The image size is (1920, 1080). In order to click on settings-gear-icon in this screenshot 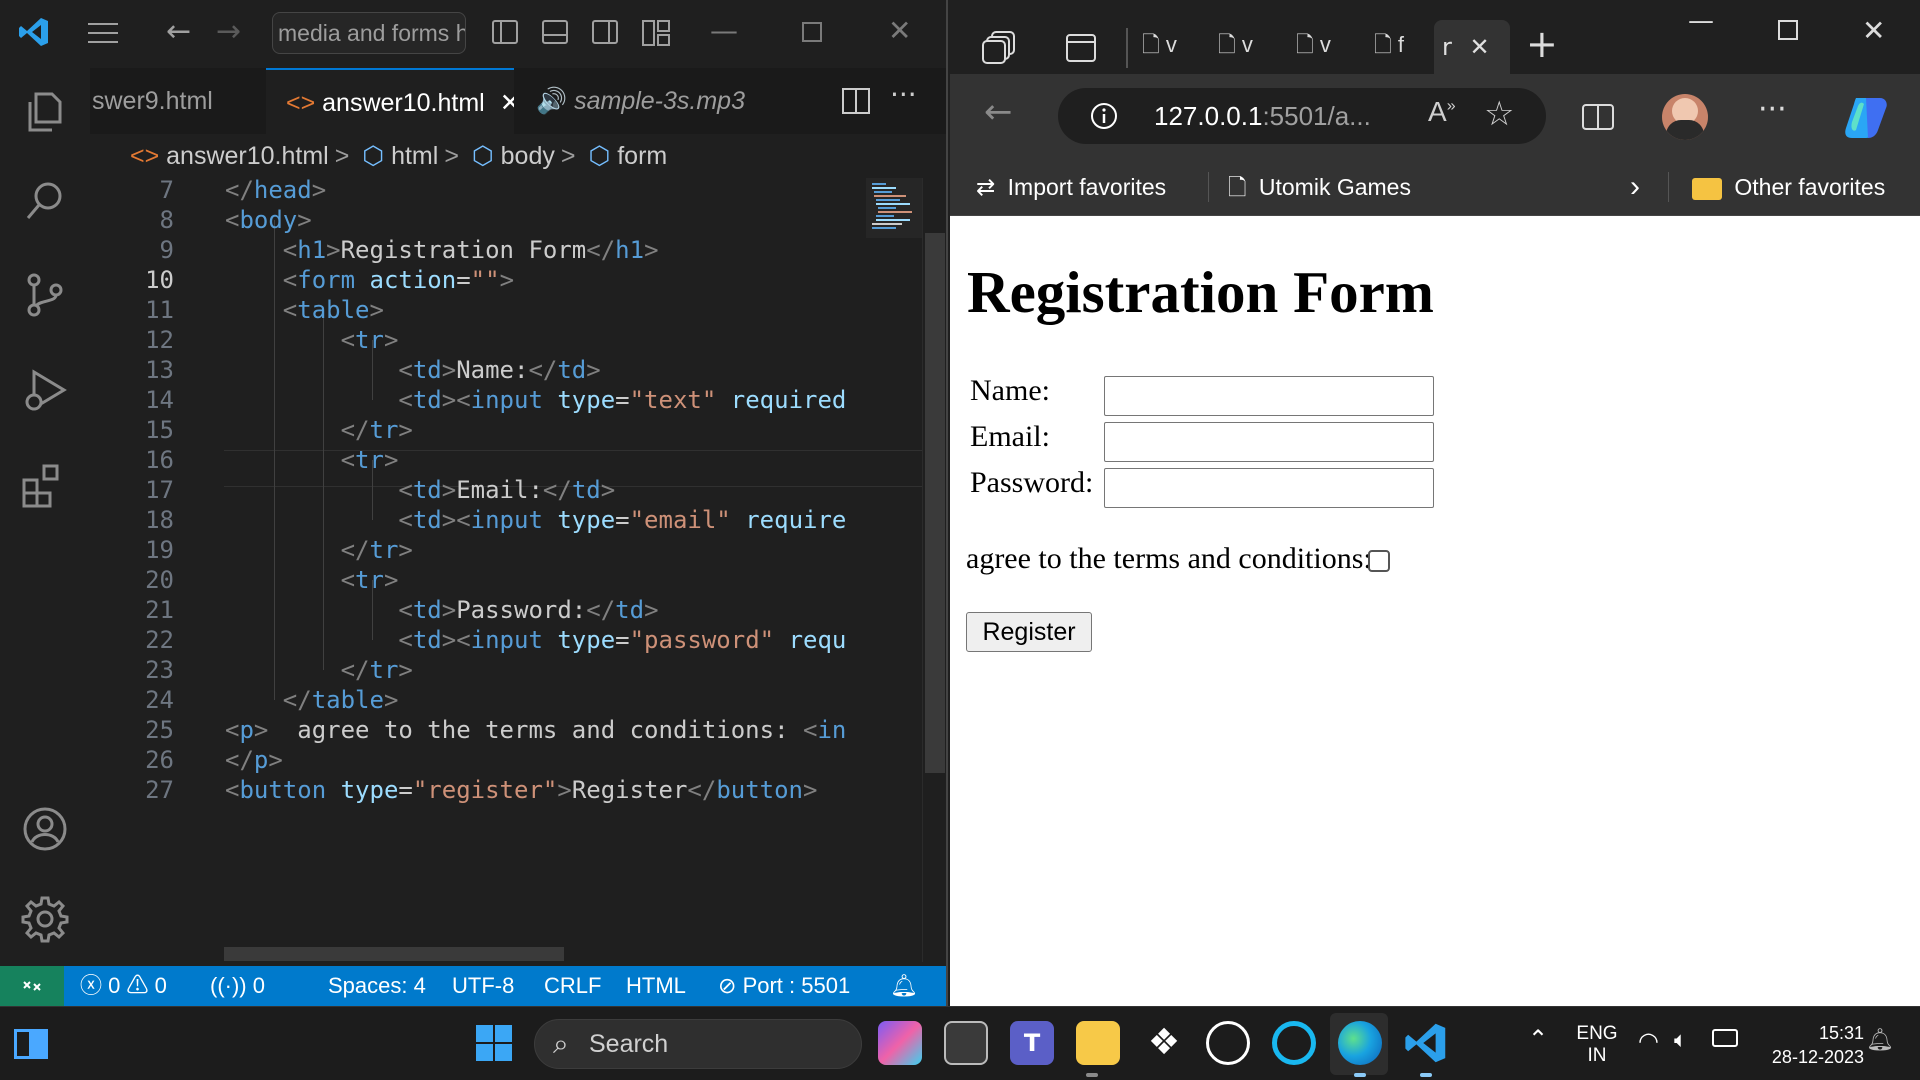, I will do `click(45, 919)`.